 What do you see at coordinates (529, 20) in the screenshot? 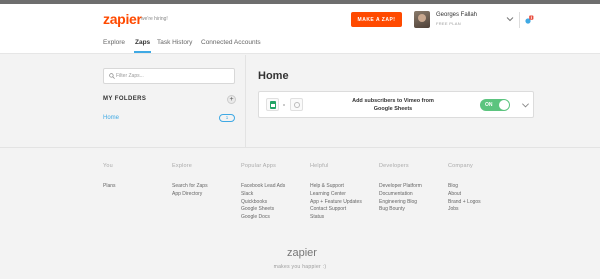
I see `notification-icon` at bounding box center [529, 20].